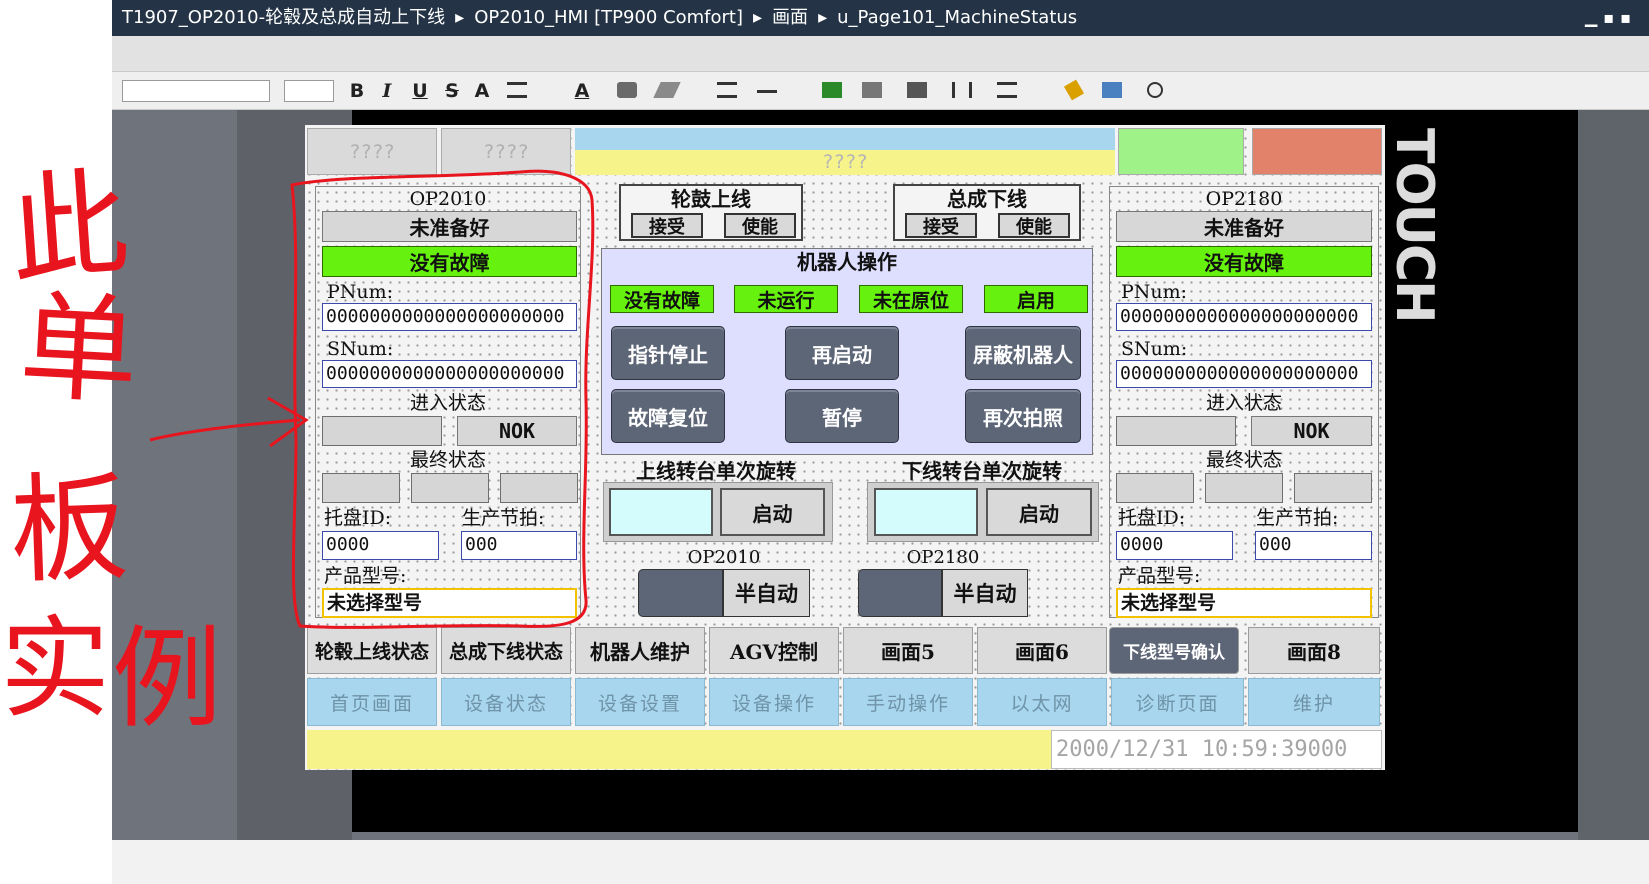 The width and height of the screenshot is (1649, 884). Describe the element at coordinates (69, 227) in the screenshot. I see `annotation-char-1: 此` at that location.